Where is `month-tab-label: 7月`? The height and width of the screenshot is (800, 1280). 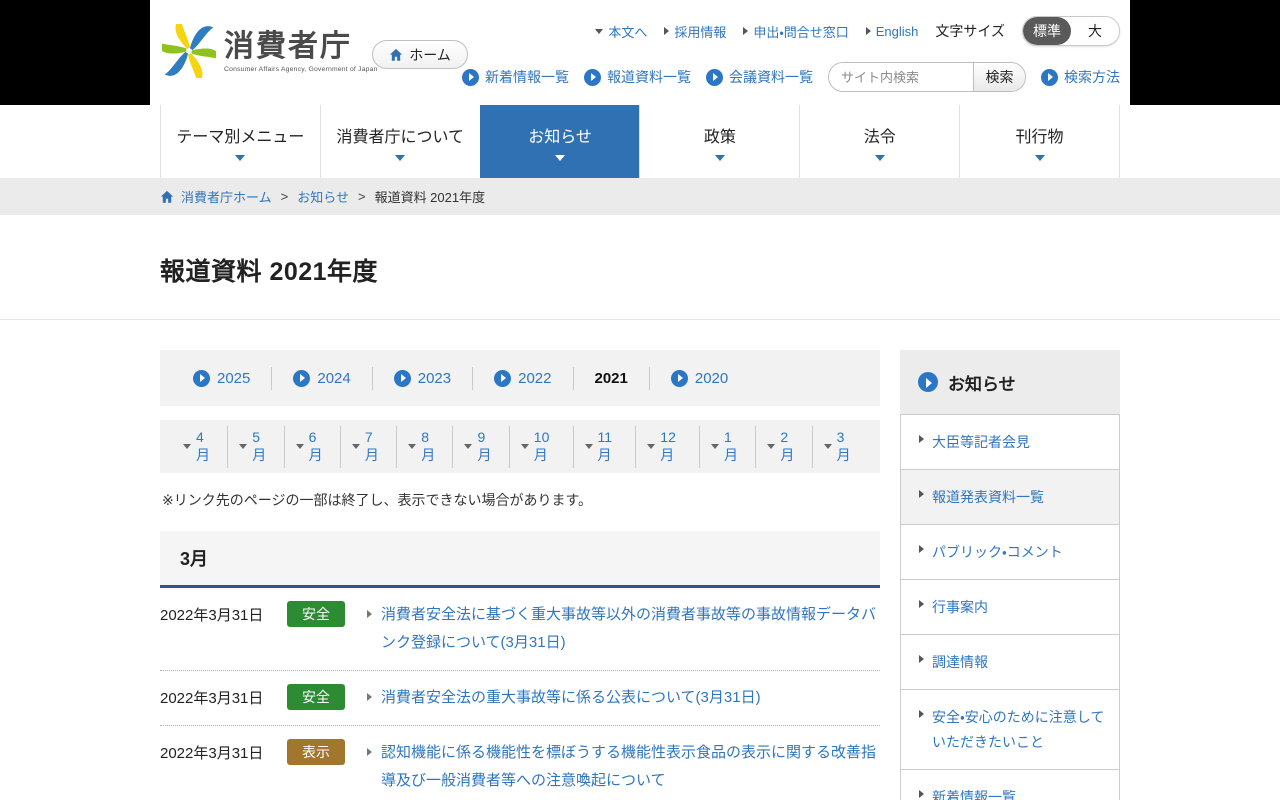 month-tab-label: 7月 is located at coordinates (371, 445).